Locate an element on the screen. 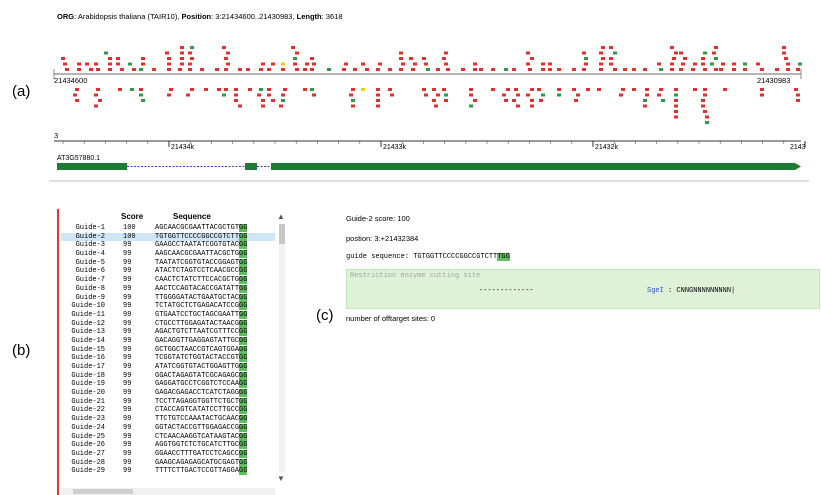 The image size is (821, 495). guide-table-row: Guide-1 100 AGCAACGCGAATTACGCTGTGG is located at coordinates (168, 228).